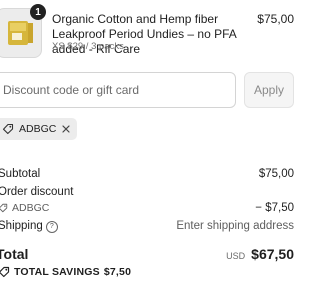 The width and height of the screenshot is (320, 300). I want to click on product-variant: XS $29 / 3 packs, so click(88, 46).